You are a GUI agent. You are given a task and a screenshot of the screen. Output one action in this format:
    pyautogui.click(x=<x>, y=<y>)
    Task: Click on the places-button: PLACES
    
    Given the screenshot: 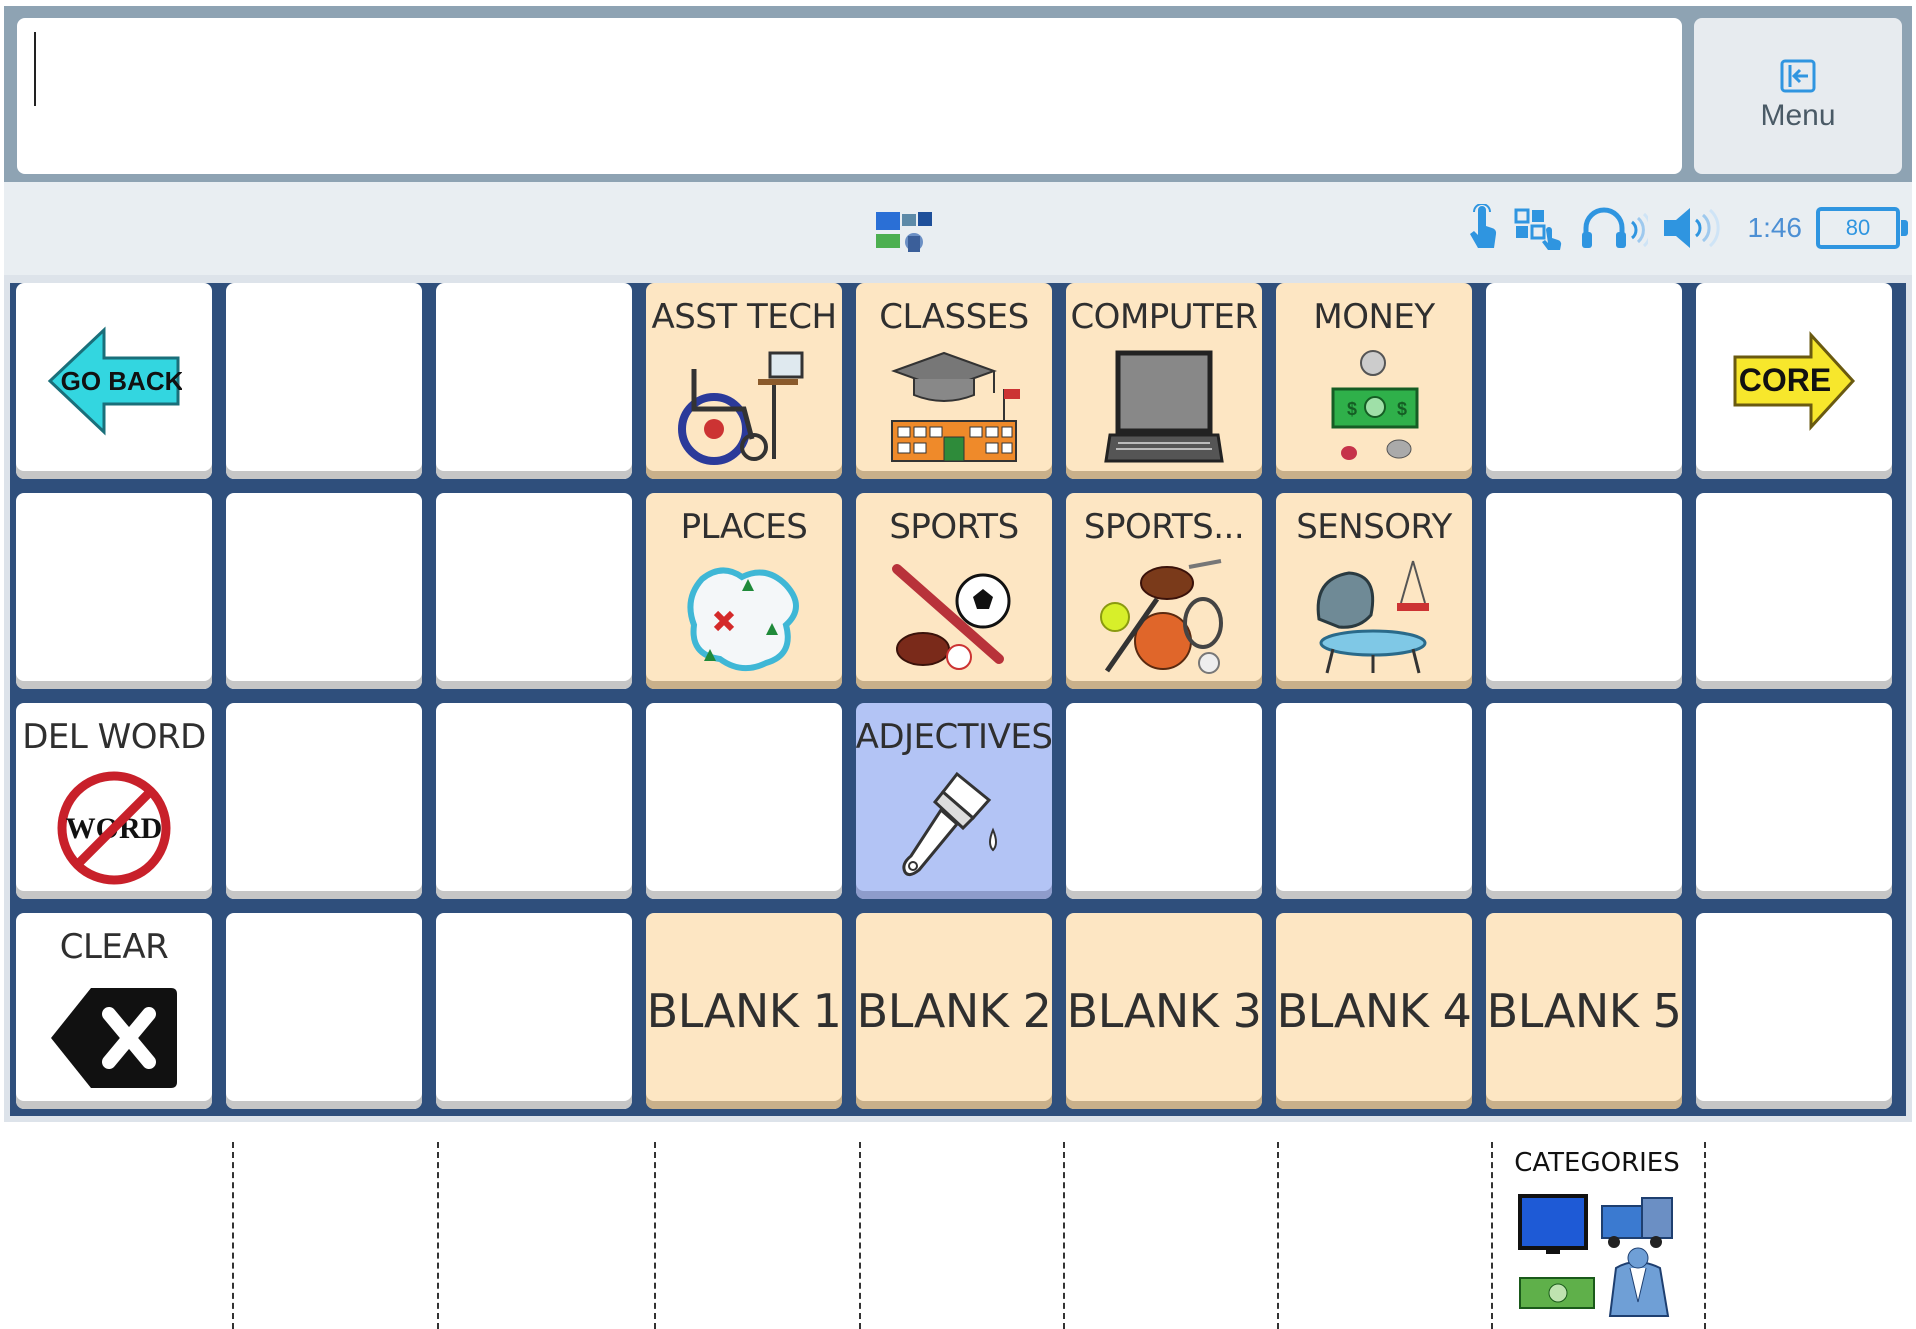 What is the action you would take?
    pyautogui.click(x=744, y=591)
    